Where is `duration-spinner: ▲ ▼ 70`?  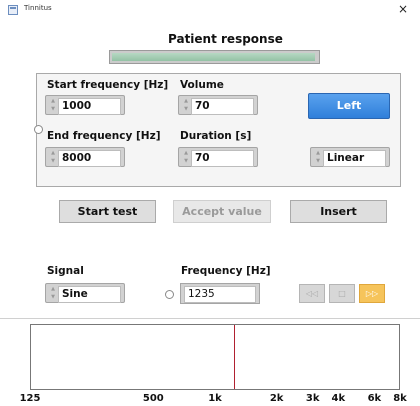
duration-spinner: ▲ ▼ 70 is located at coordinates (218, 157).